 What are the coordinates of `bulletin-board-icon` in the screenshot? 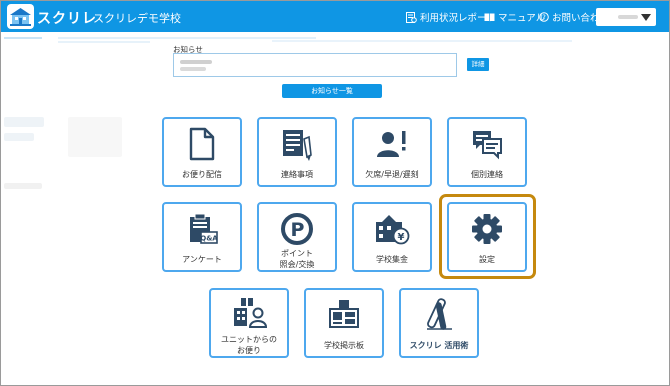 It's located at (344, 314).